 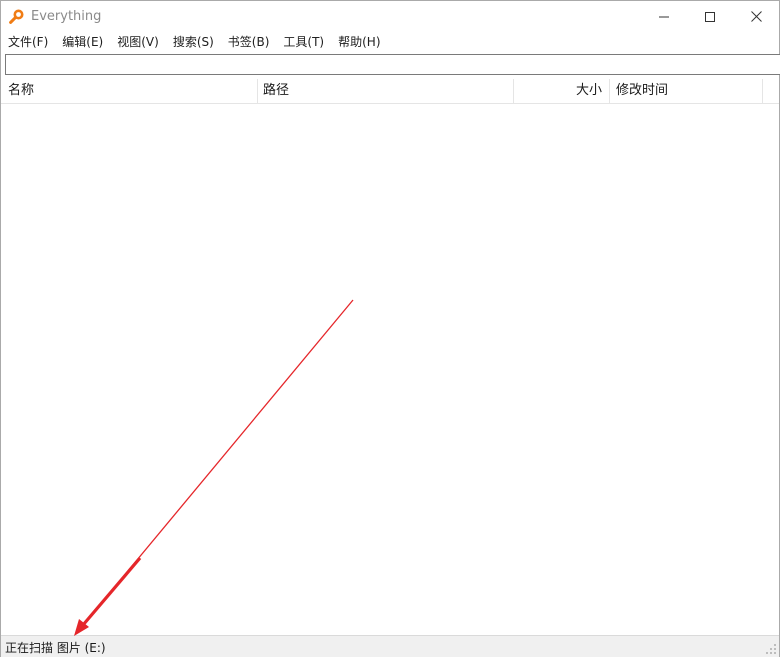 What do you see at coordinates (562, 91) in the screenshot?
I see `column-header-size: 大小` at bounding box center [562, 91].